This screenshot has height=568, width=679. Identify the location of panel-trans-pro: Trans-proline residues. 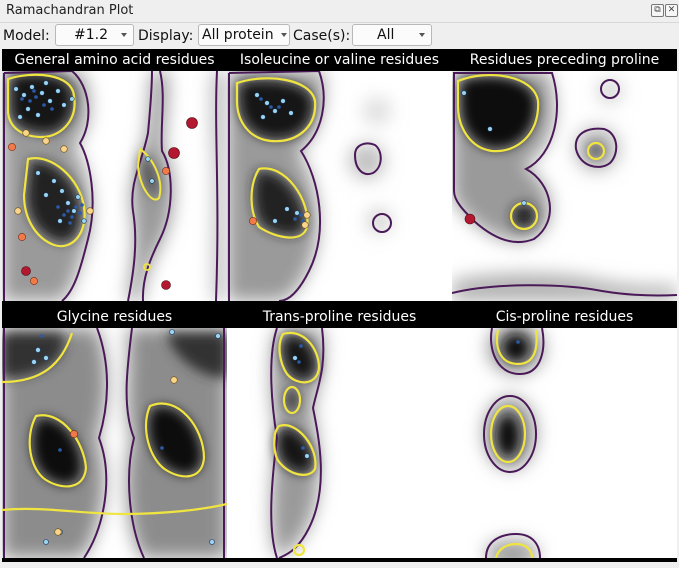
(339, 434).